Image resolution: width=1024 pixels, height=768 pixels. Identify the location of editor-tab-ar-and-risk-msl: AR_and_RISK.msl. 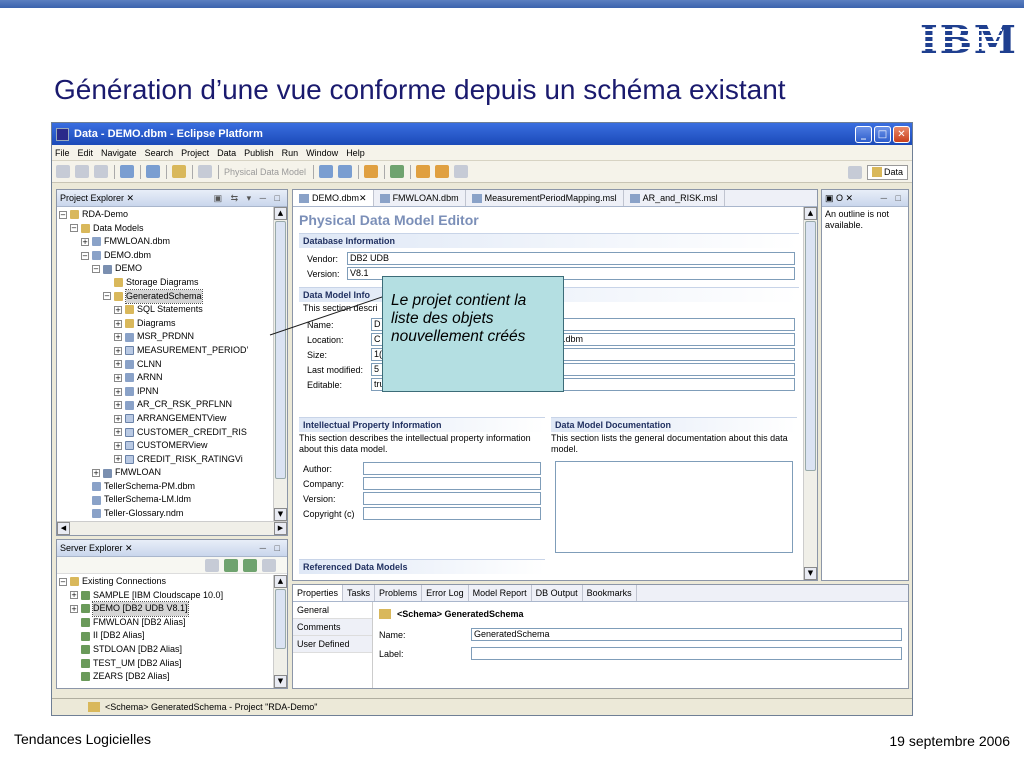
(674, 198).